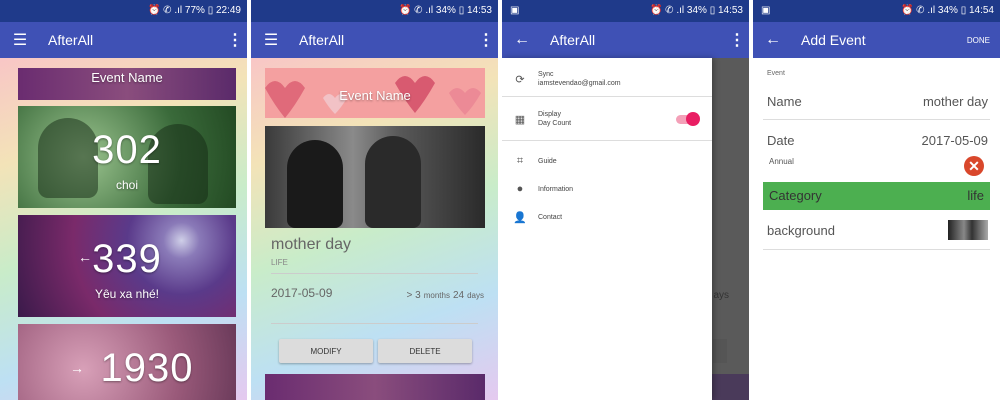  Describe the element at coordinates (436, 295) in the screenshot. I see `duration-months: months` at that location.